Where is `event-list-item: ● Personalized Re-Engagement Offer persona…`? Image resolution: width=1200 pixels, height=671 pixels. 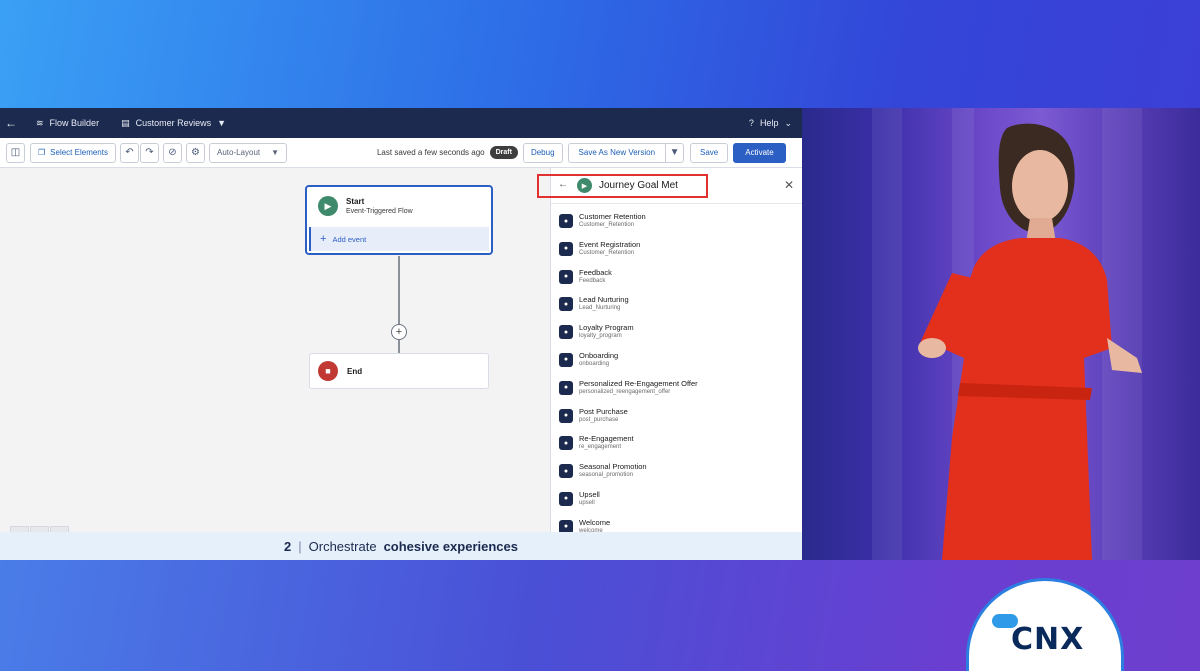 event-list-item: ● Personalized Re-Engagement Offer persona… is located at coordinates (676, 389).